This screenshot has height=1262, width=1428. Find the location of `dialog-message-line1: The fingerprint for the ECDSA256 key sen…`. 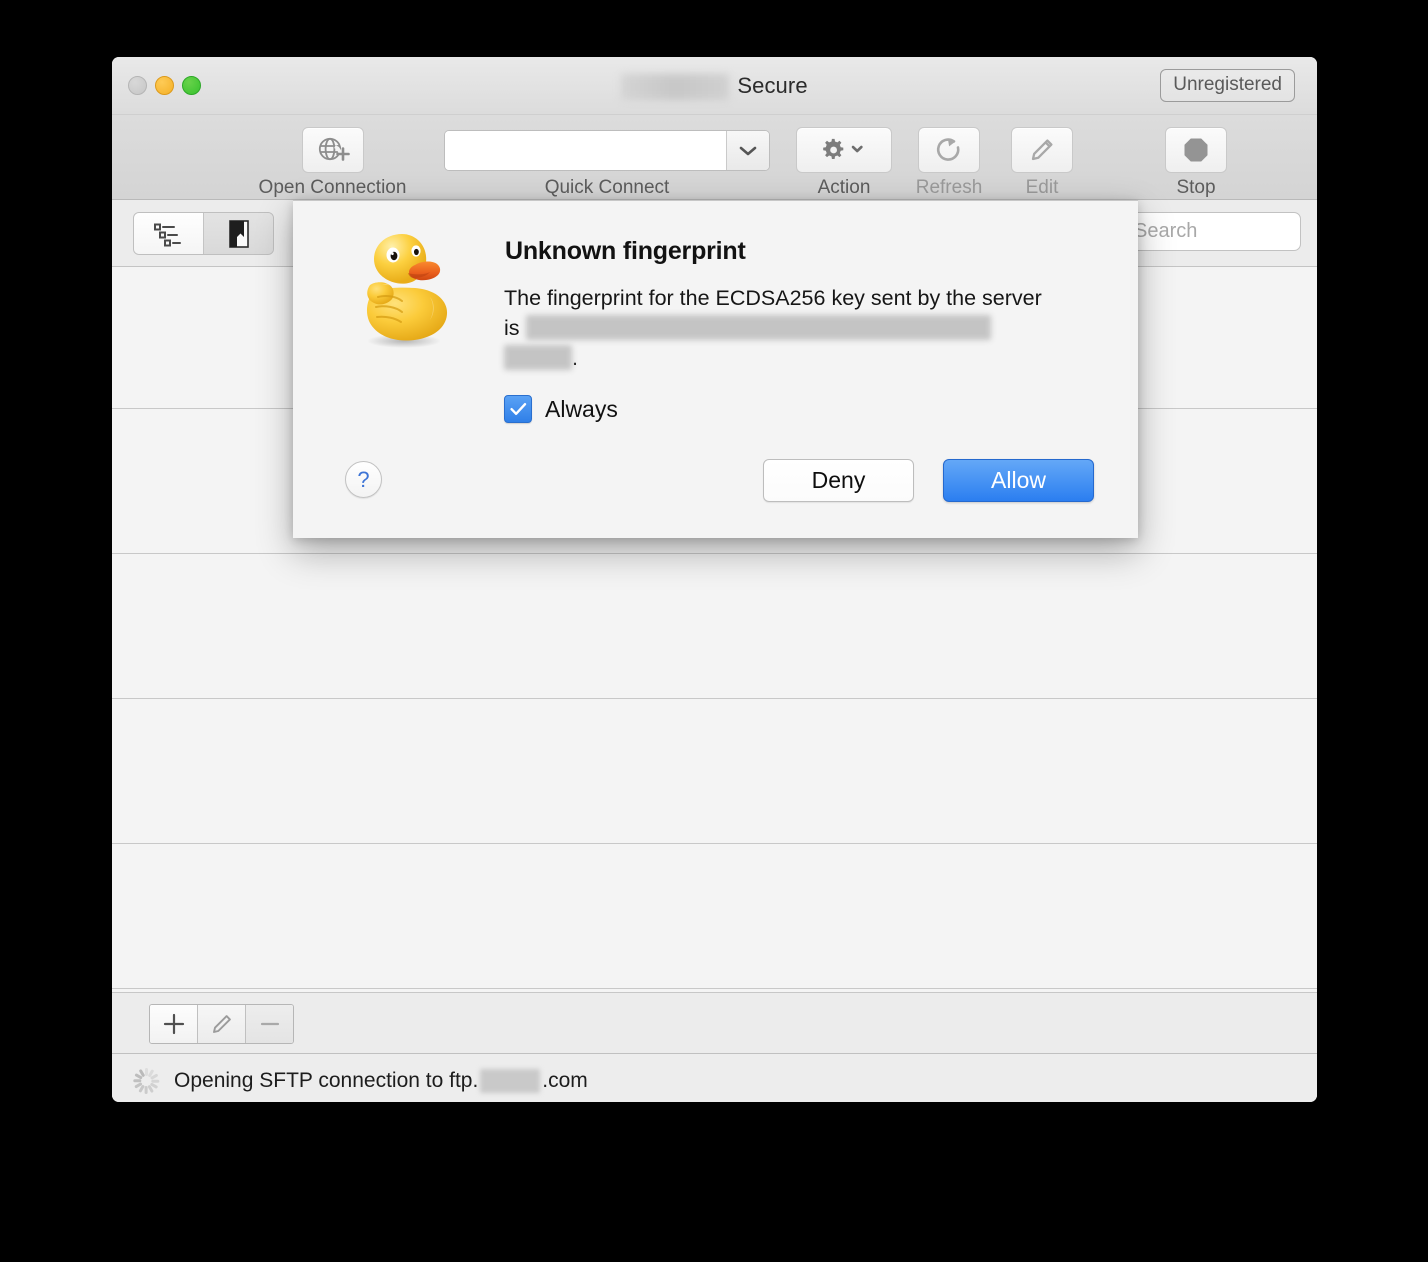

dialog-message-line1: The fingerprint for the ECDSA256 key sen… is located at coordinates (740, 298).